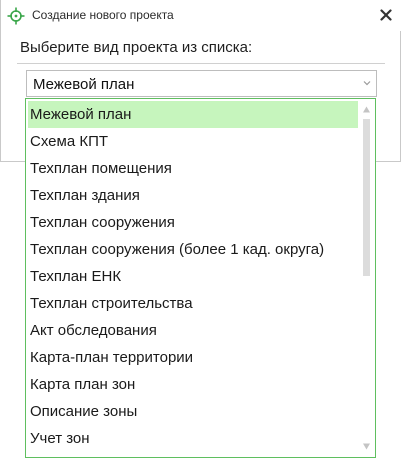  What do you see at coordinates (366, 278) in the screenshot?
I see `vertical-scrollbar` at bounding box center [366, 278].